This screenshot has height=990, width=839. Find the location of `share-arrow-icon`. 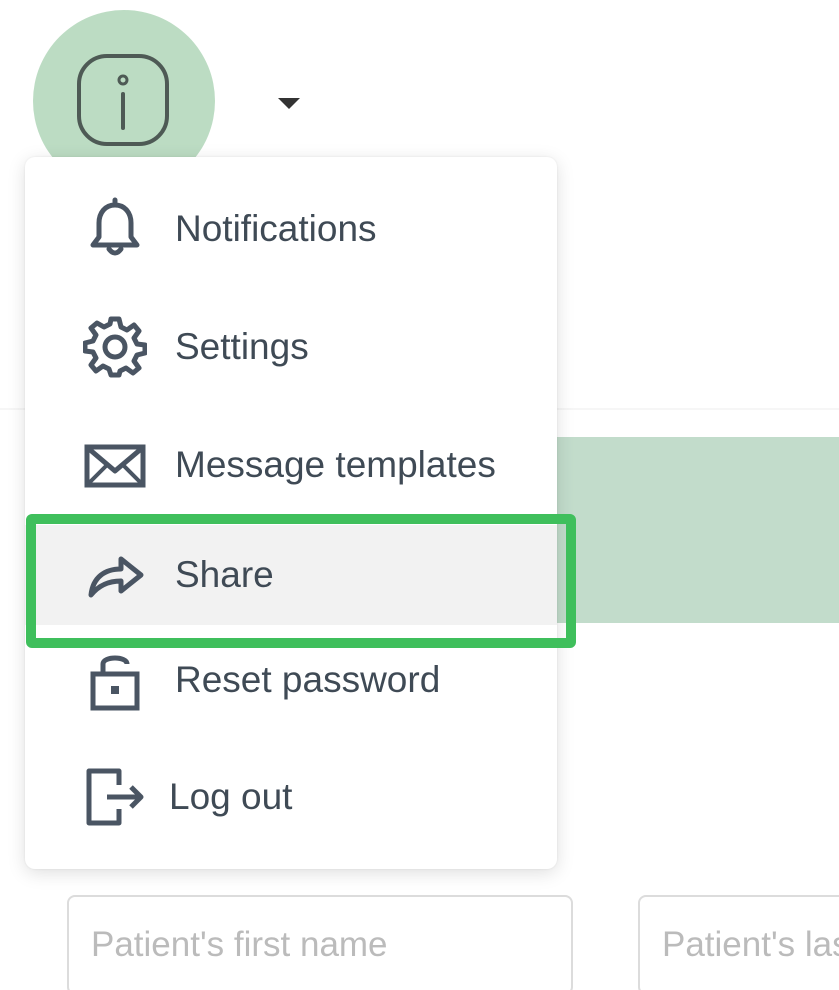

share-arrow-icon is located at coordinates (116, 577).